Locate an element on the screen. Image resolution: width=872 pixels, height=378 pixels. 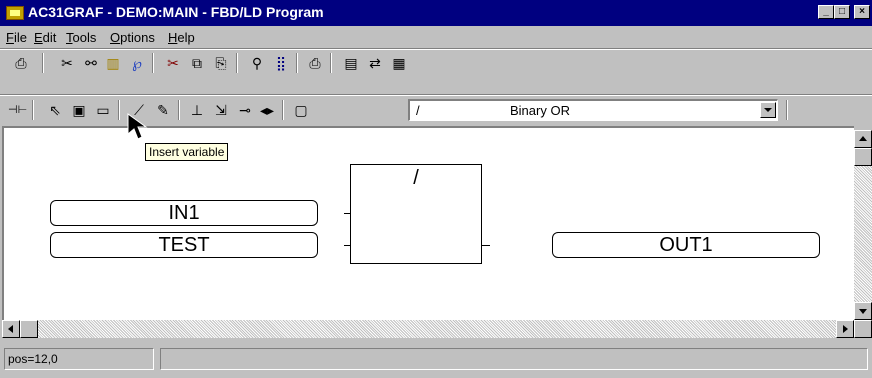
grid-icon: ⣿ is located at coordinates (281, 63).